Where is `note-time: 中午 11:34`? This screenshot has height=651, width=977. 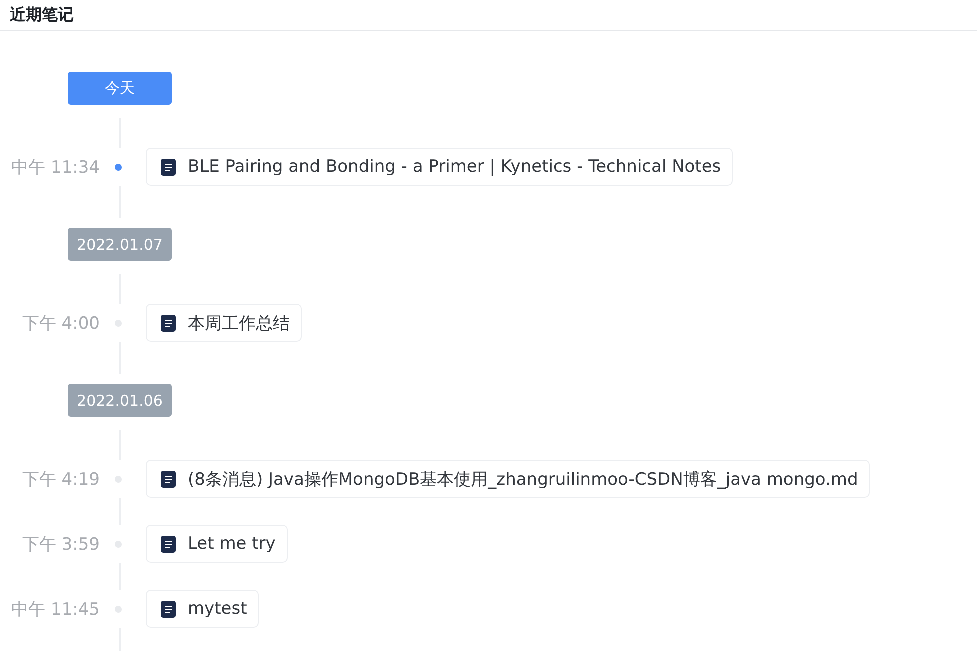 note-time: 中午 11:34 is located at coordinates (55, 167).